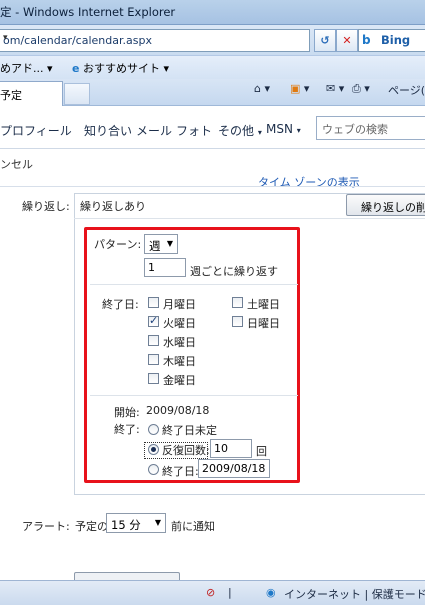  I want to click on interval-value: 1, so click(151, 267).